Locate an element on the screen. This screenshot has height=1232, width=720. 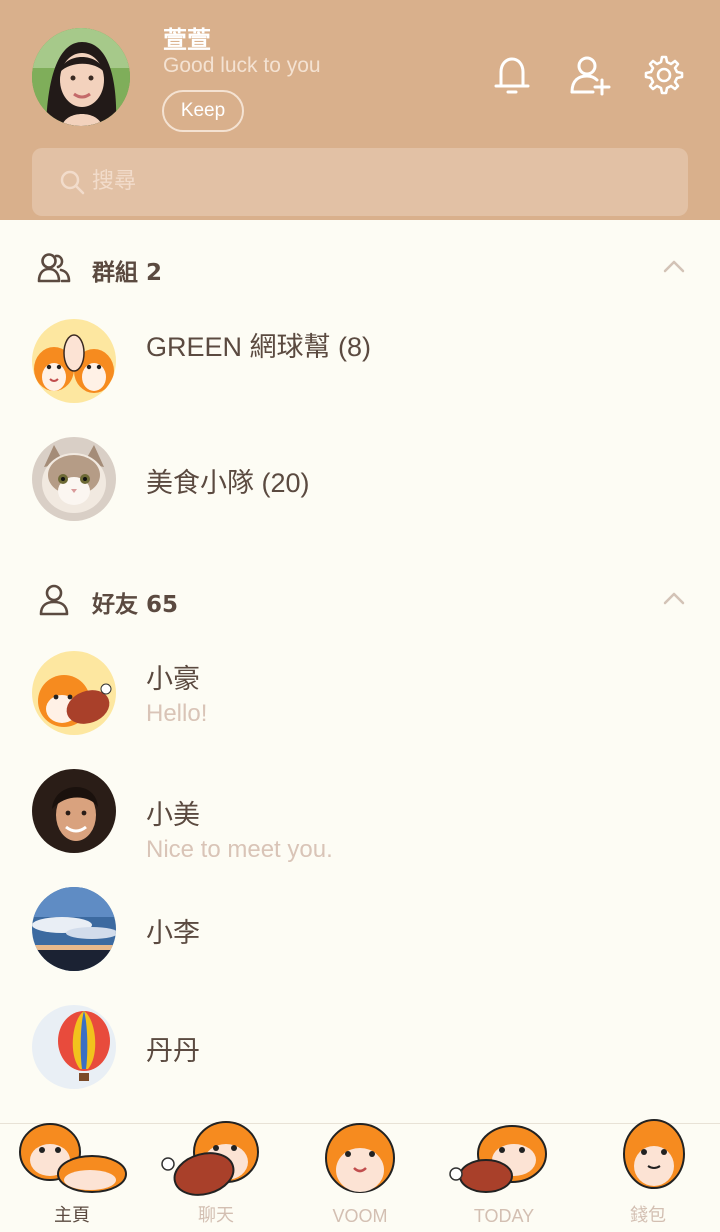
balloon-photo is located at coordinates (74, 1047).